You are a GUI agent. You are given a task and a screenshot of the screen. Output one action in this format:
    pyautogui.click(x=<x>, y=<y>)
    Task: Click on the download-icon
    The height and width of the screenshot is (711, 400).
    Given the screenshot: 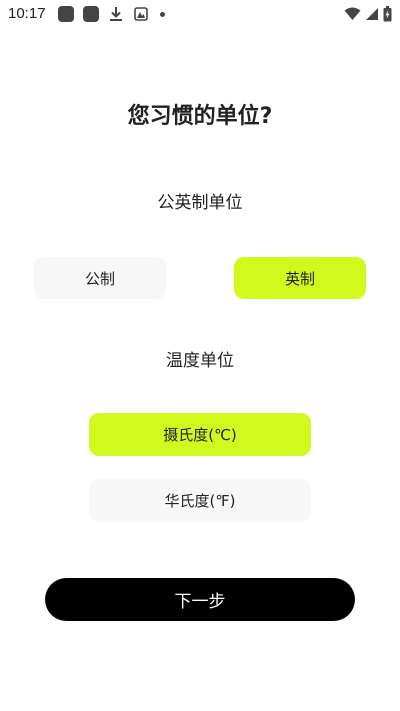 What is the action you would take?
    pyautogui.click(x=116, y=14)
    